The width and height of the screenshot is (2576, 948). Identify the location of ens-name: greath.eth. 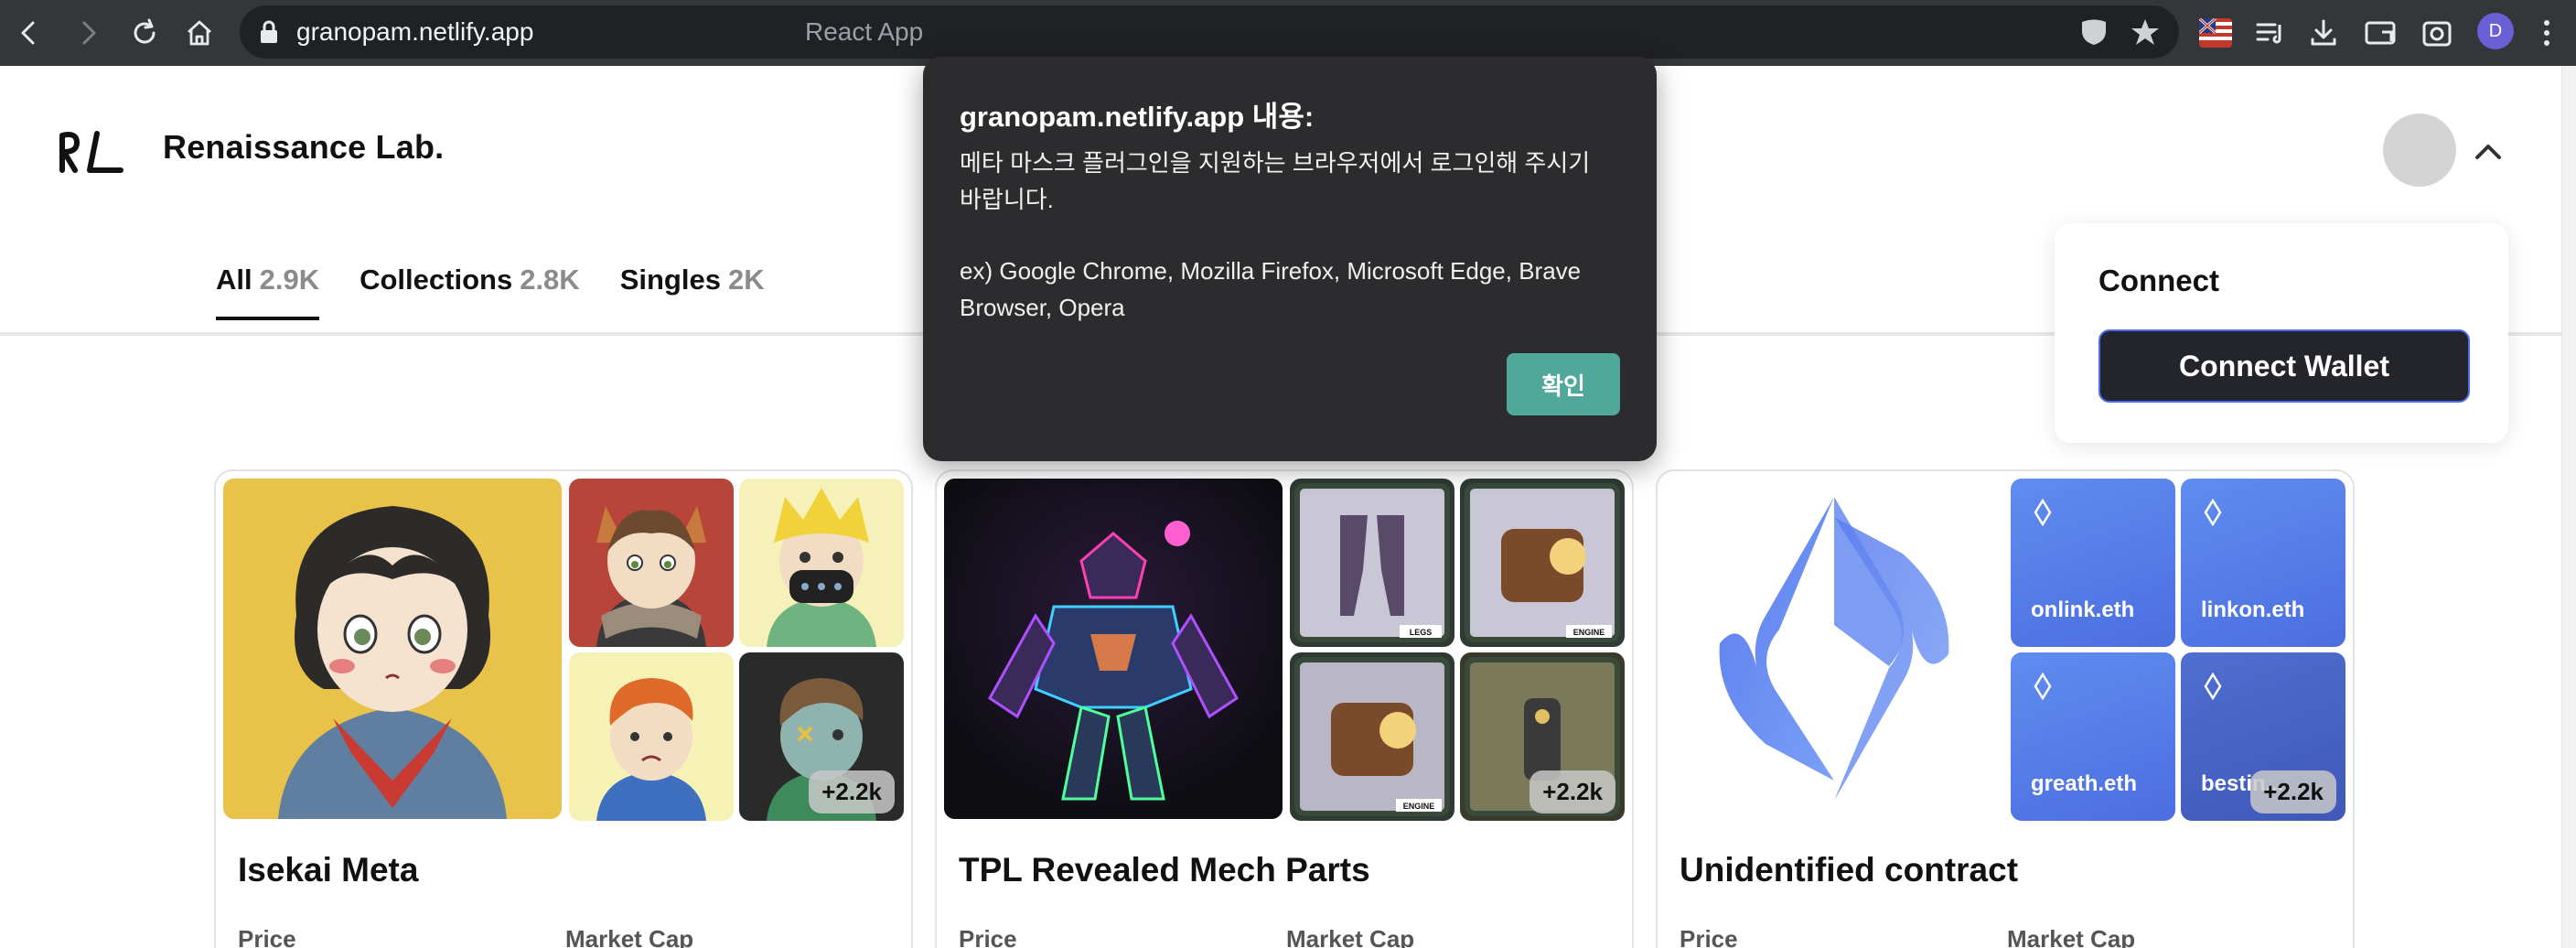
(2085, 783).